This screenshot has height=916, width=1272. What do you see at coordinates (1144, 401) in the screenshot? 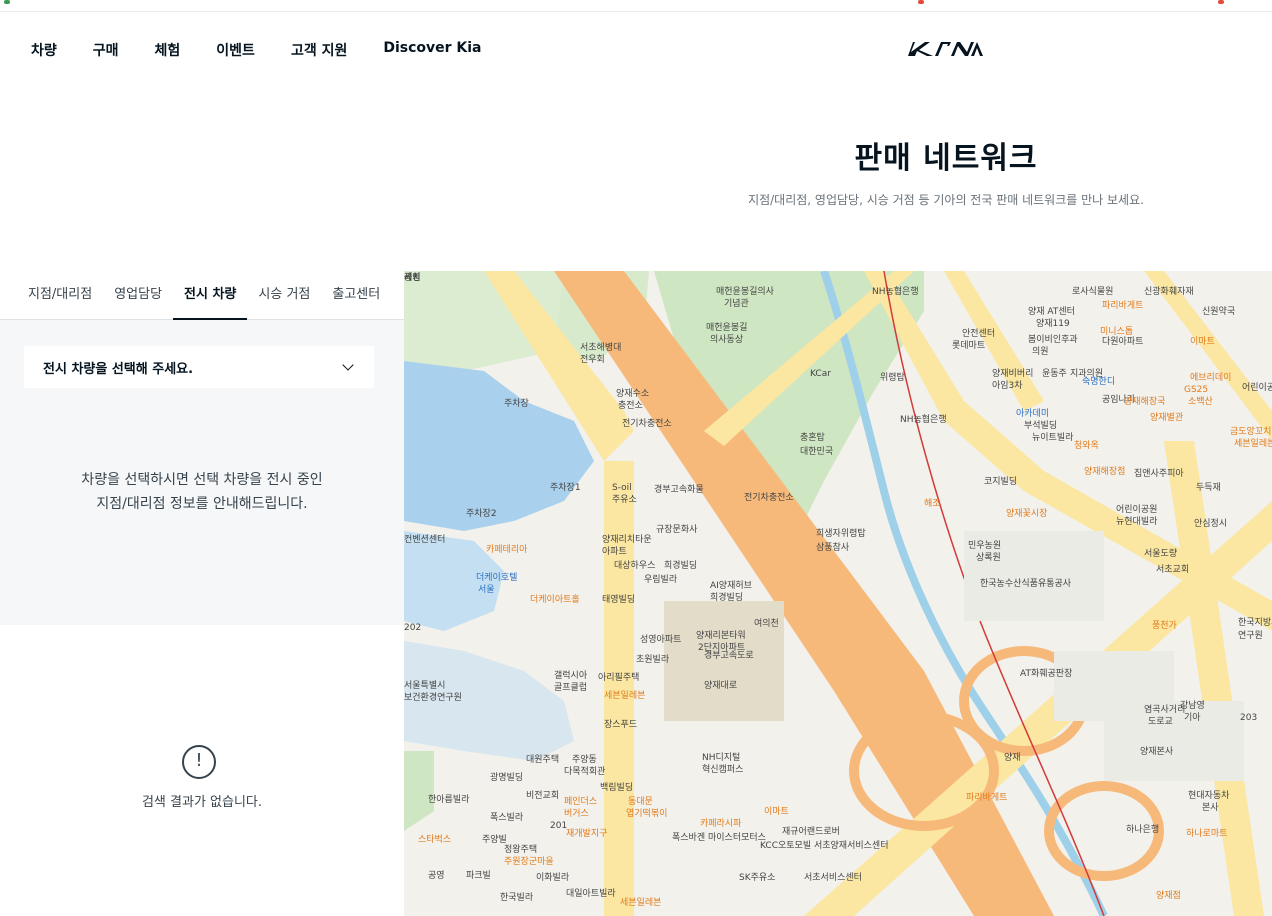
I see `map-label: 양재해장국` at bounding box center [1144, 401].